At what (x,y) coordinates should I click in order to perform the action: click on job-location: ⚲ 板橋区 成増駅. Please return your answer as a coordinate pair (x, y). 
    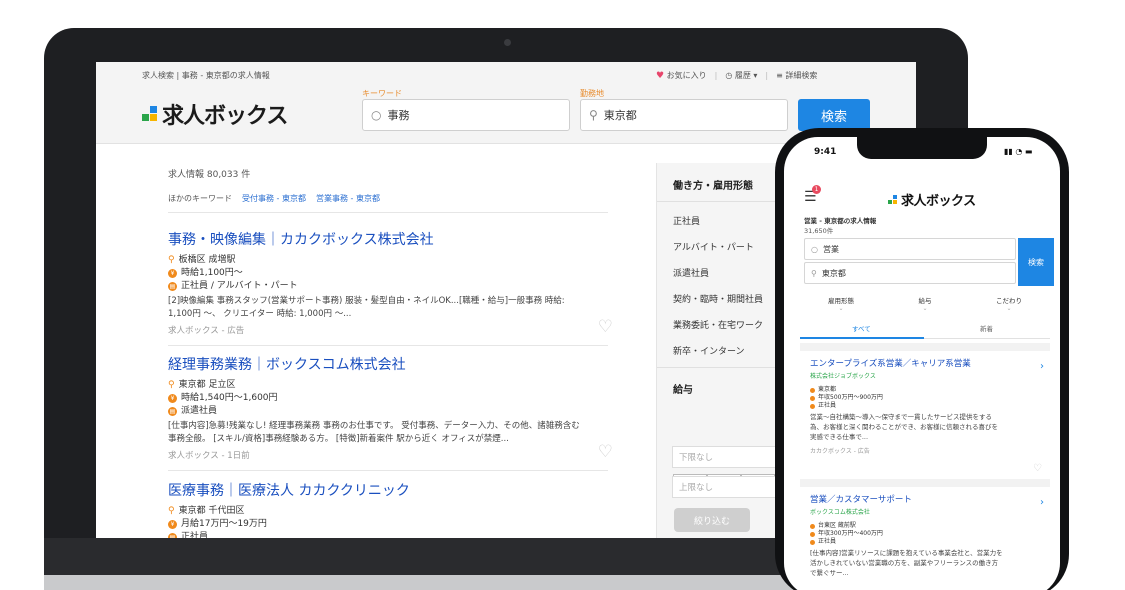
    Looking at the image, I should click on (390, 260).